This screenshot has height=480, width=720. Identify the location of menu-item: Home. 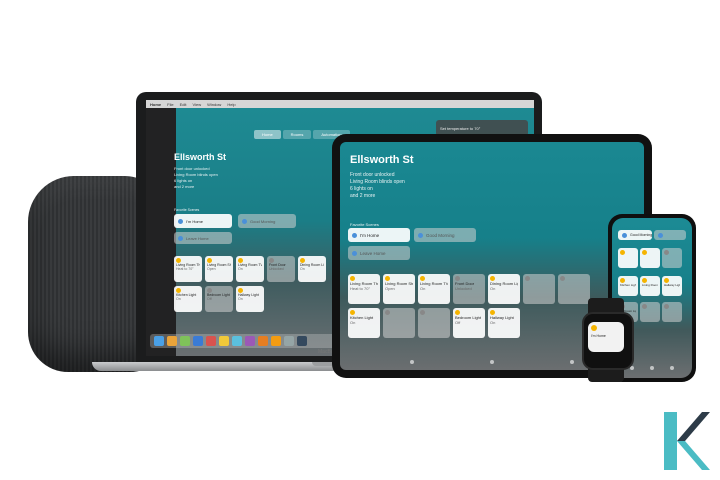
(155, 104).